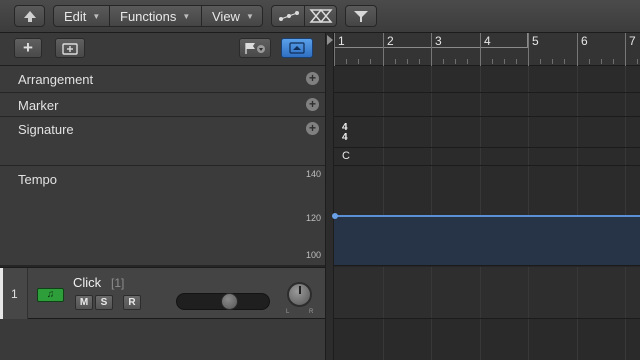 This screenshot has height=360, width=640. I want to click on global-tracks-toggle, so click(297, 48).